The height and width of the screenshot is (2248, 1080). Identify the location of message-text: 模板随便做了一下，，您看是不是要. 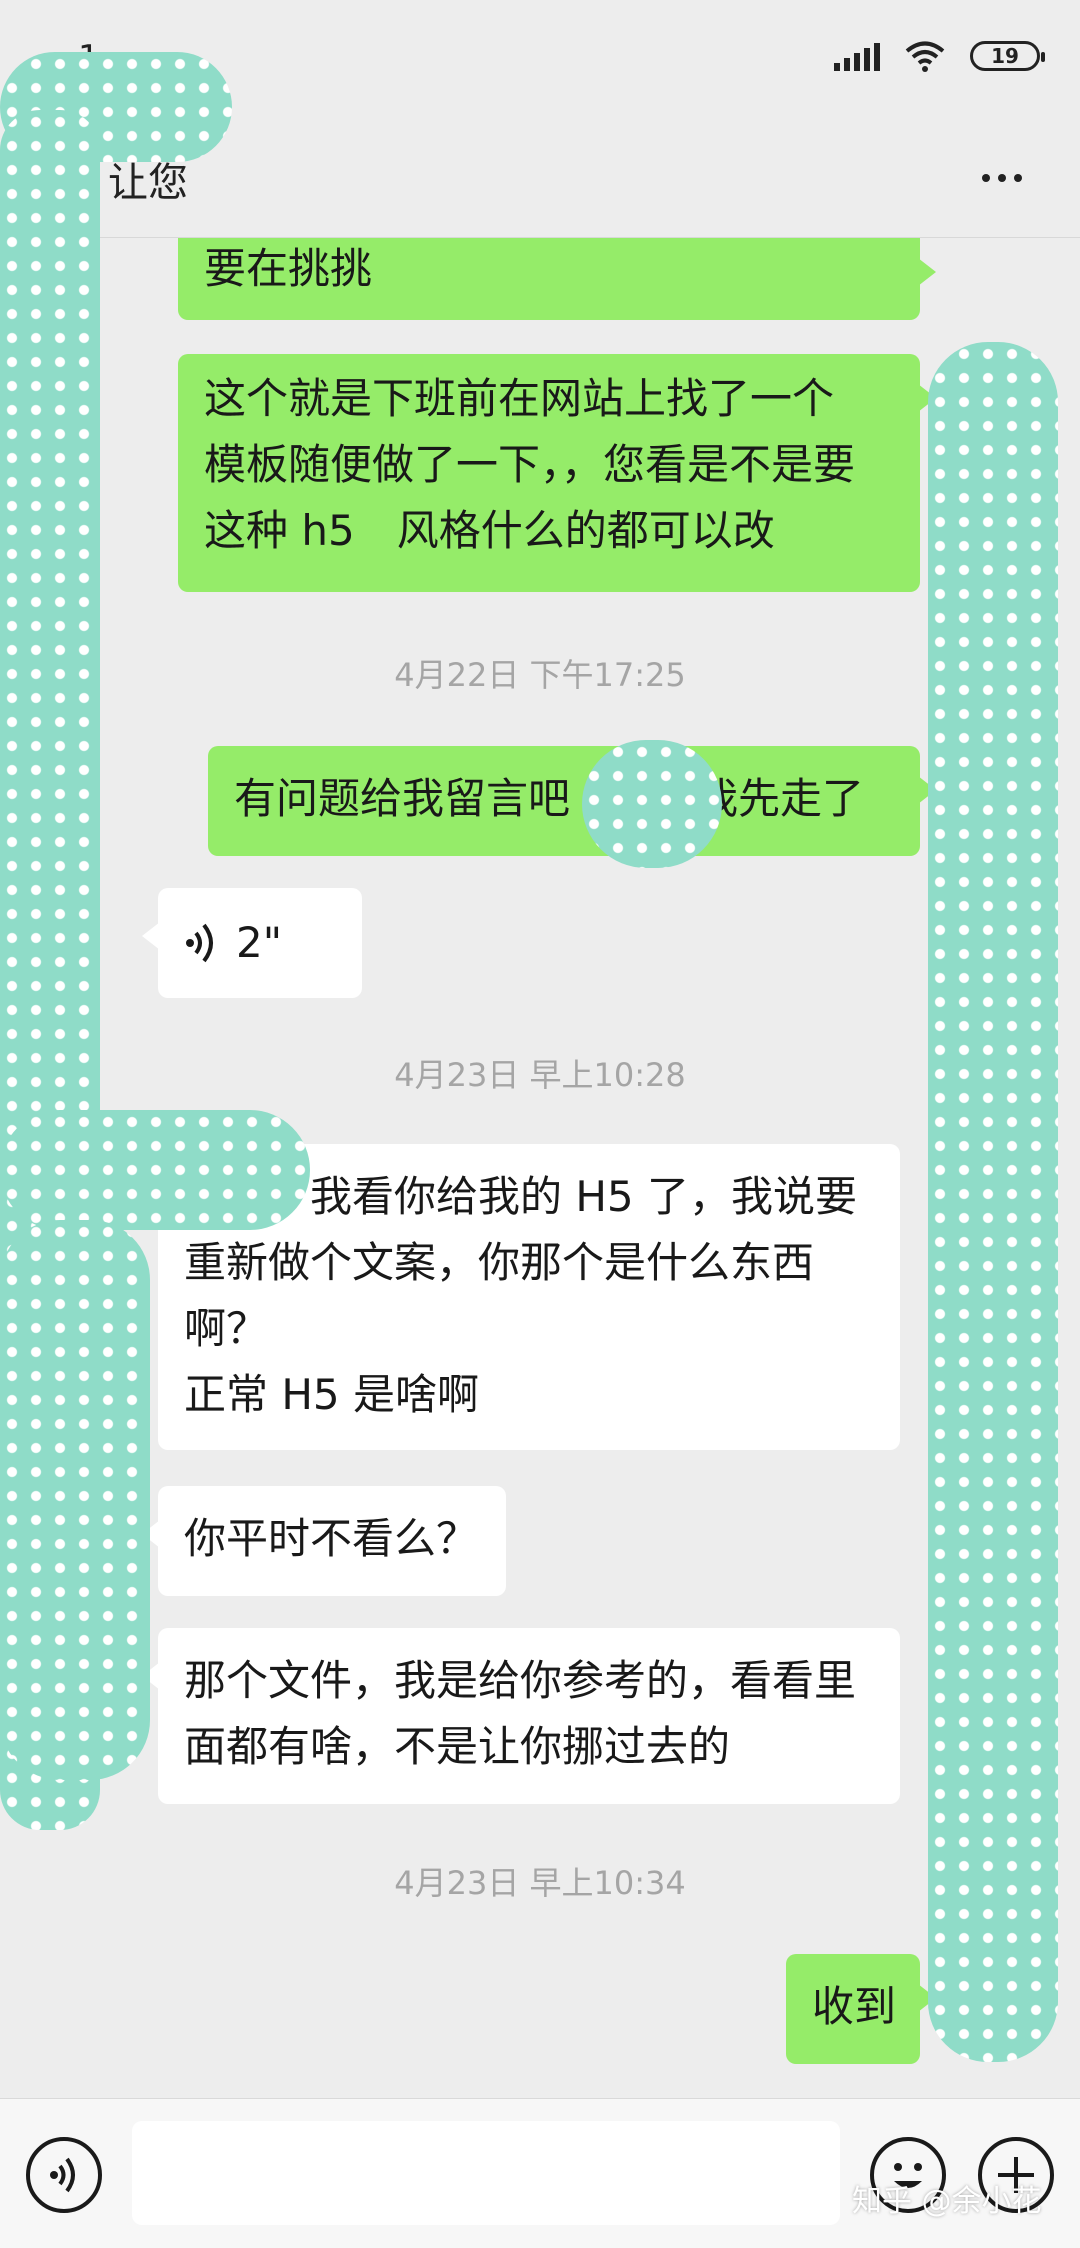
(530, 464).